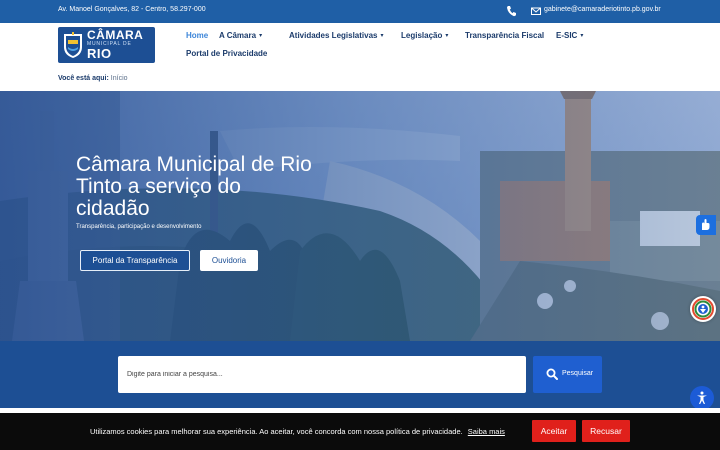 The height and width of the screenshot is (450, 720). Describe the element at coordinates (73, 45) in the screenshot. I see `crest-icon` at that location.